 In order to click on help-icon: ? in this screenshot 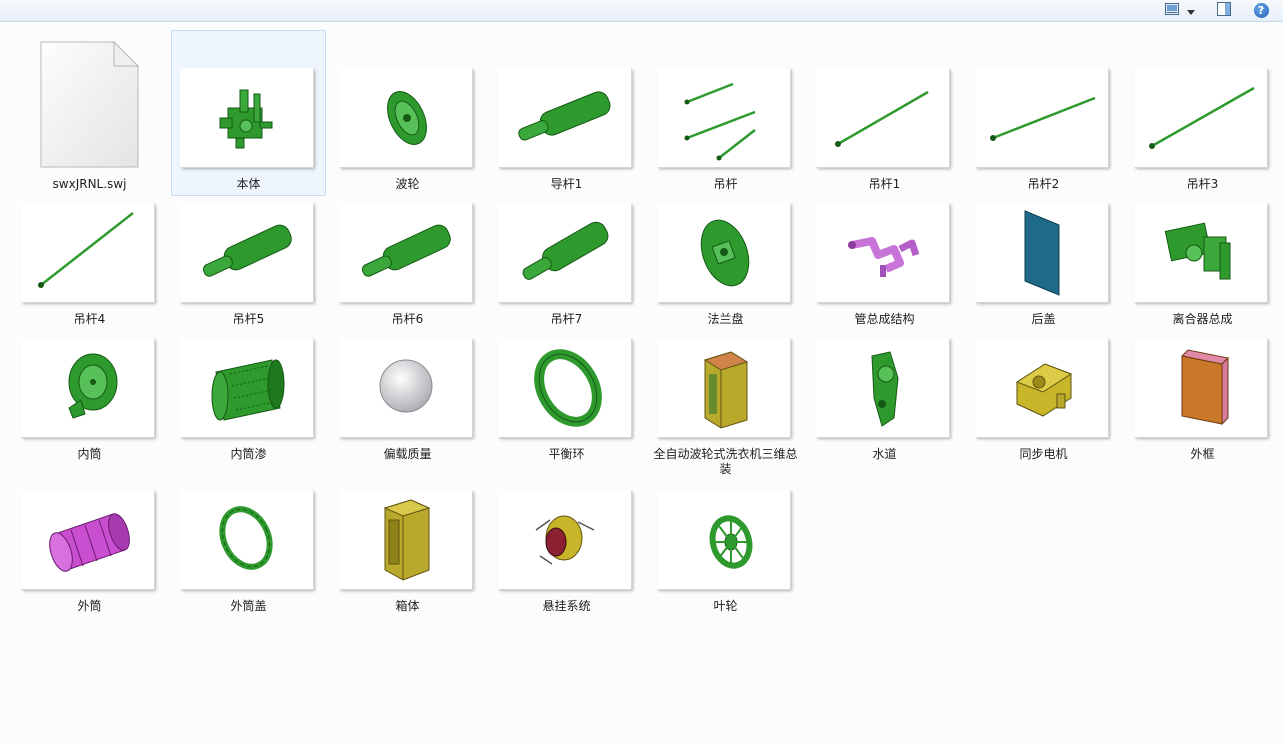, I will do `click(1261, 10)`.